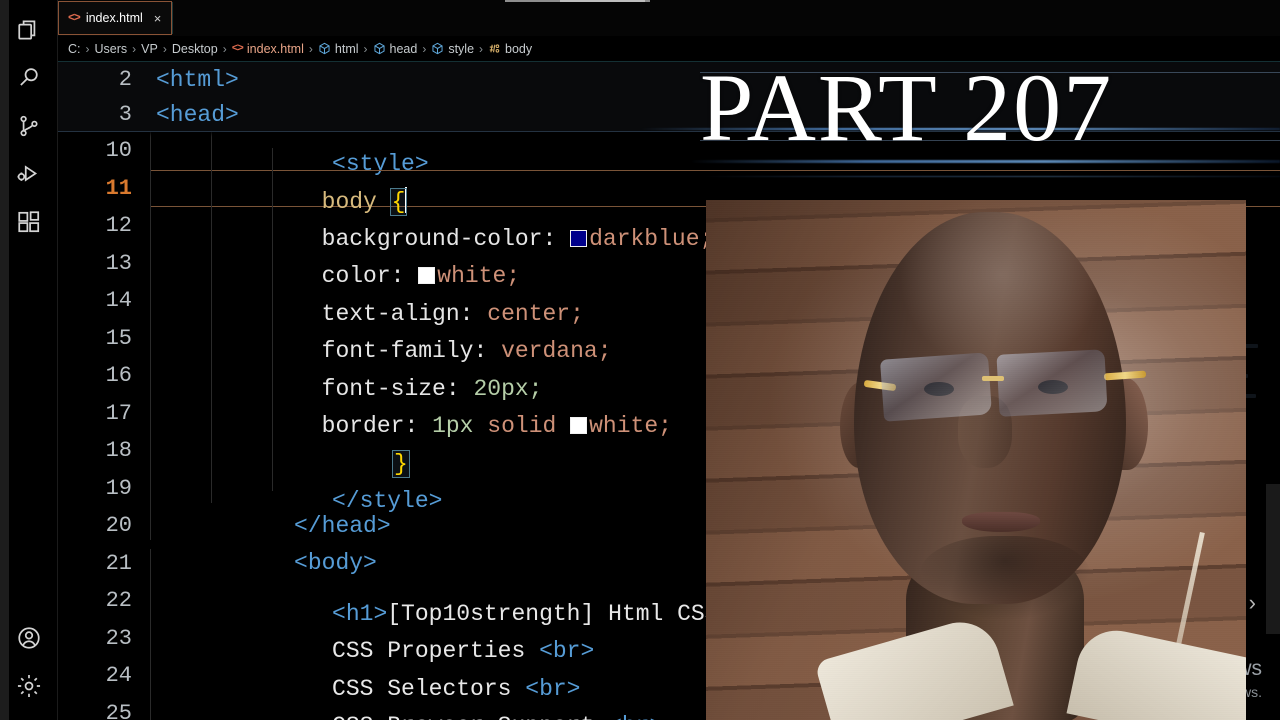 This screenshot has height=720, width=1280. I want to click on breadcrumb-item-style: style, so click(452, 49).